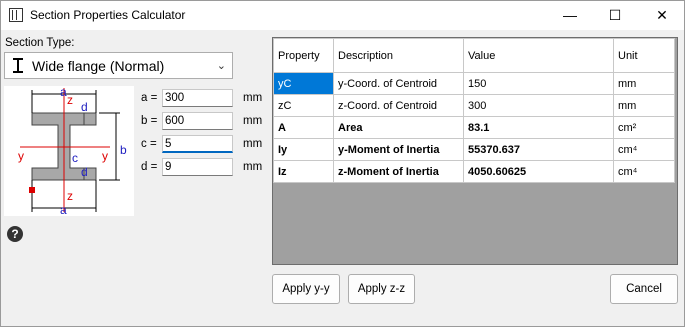 The height and width of the screenshot is (327, 685). I want to click on cell-description: y-Moment of Inertia, so click(398, 149).